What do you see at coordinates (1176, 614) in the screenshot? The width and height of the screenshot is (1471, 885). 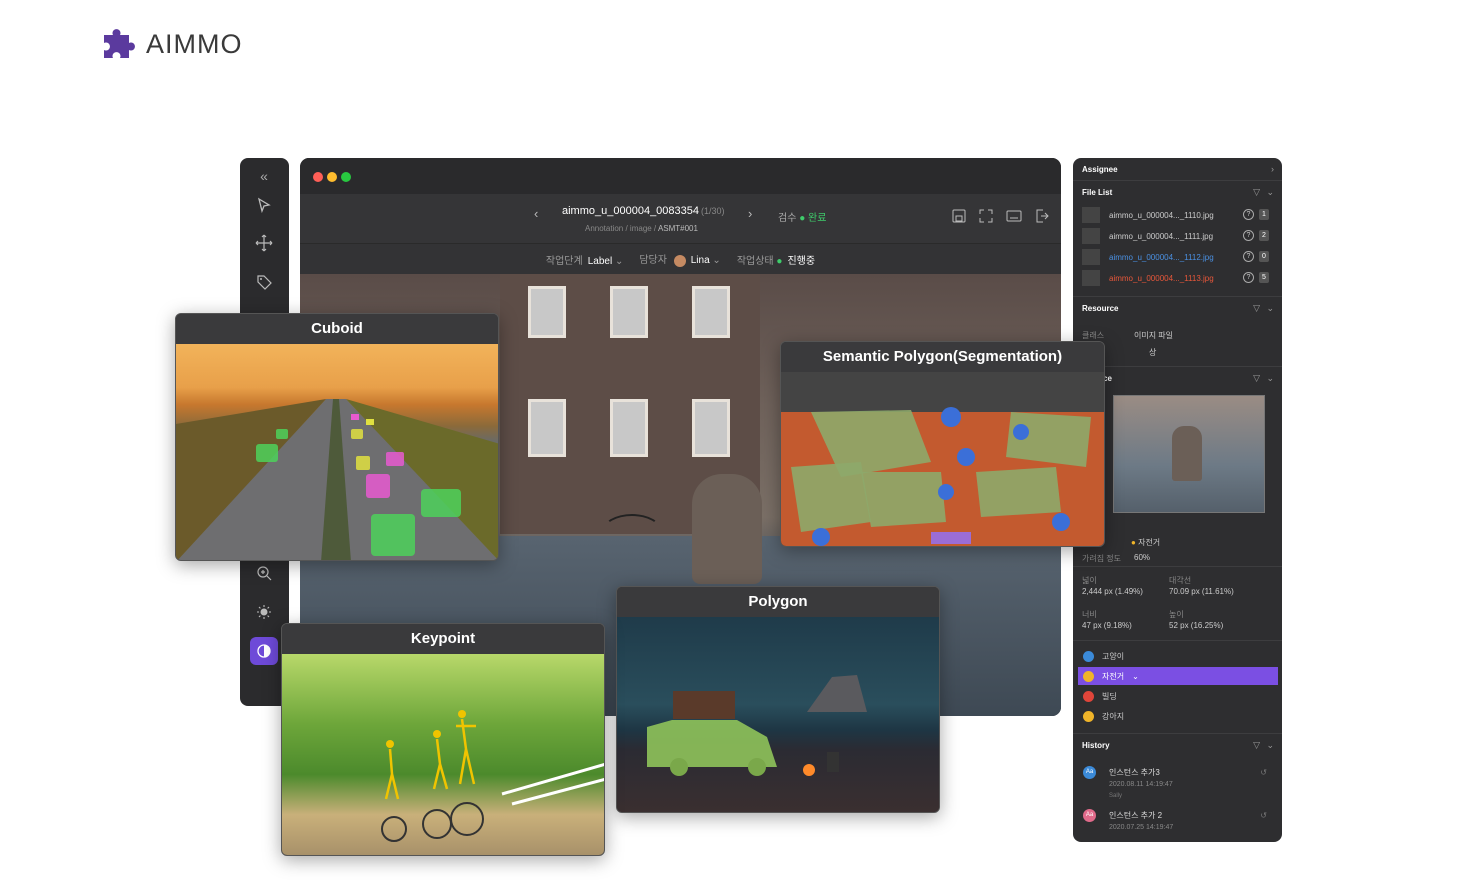 I see `height-label: 높이` at bounding box center [1176, 614].